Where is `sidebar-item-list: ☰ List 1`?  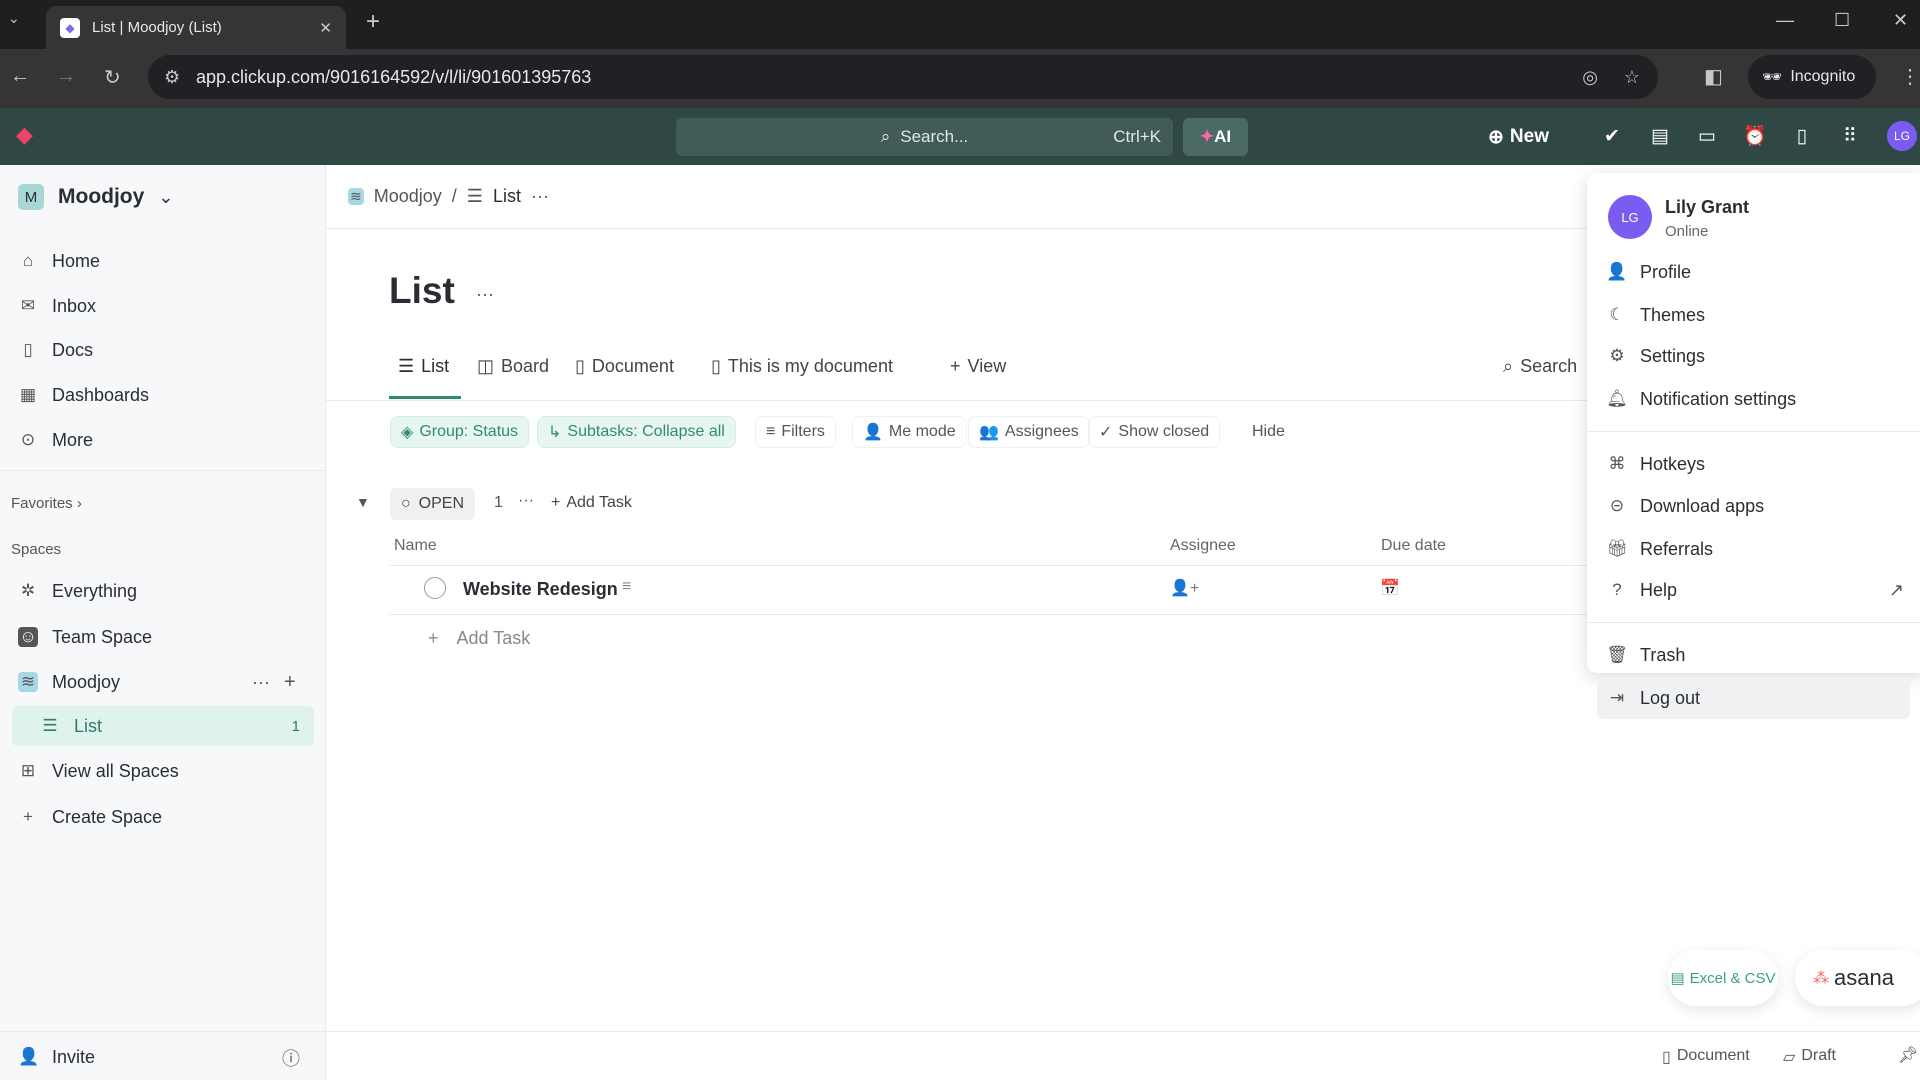
sidebar-item-list: ☰ List 1 is located at coordinates (163, 726).